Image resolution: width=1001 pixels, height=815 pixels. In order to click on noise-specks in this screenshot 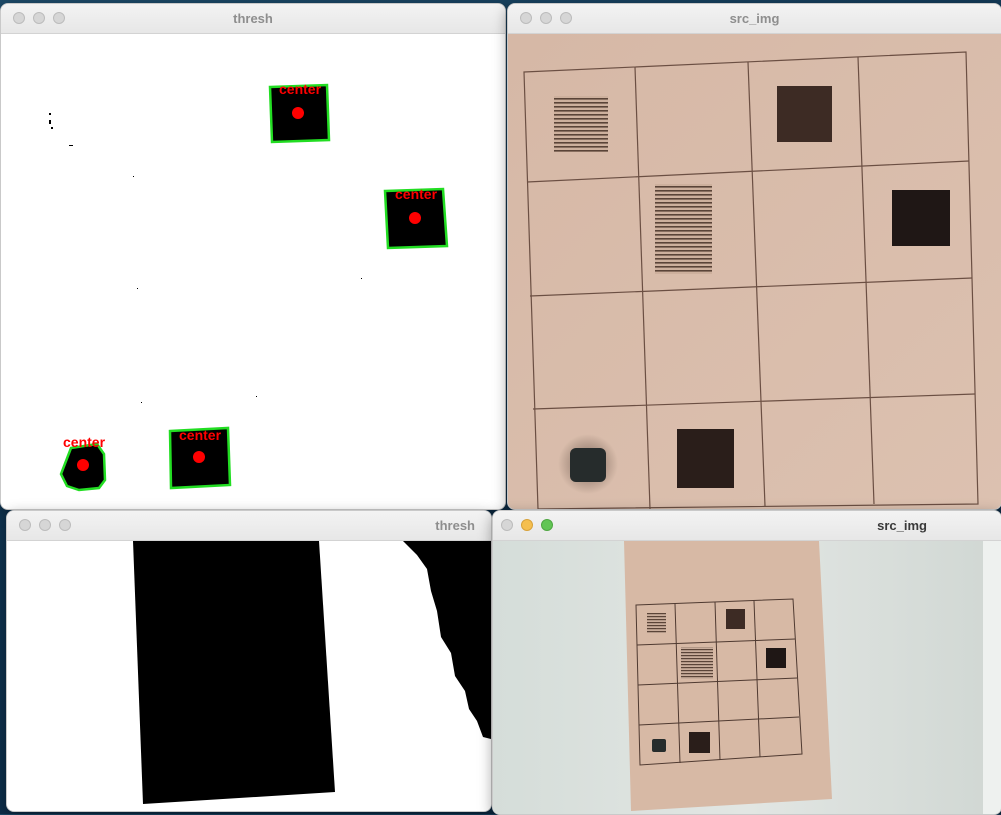, I will do `click(205, 258)`.